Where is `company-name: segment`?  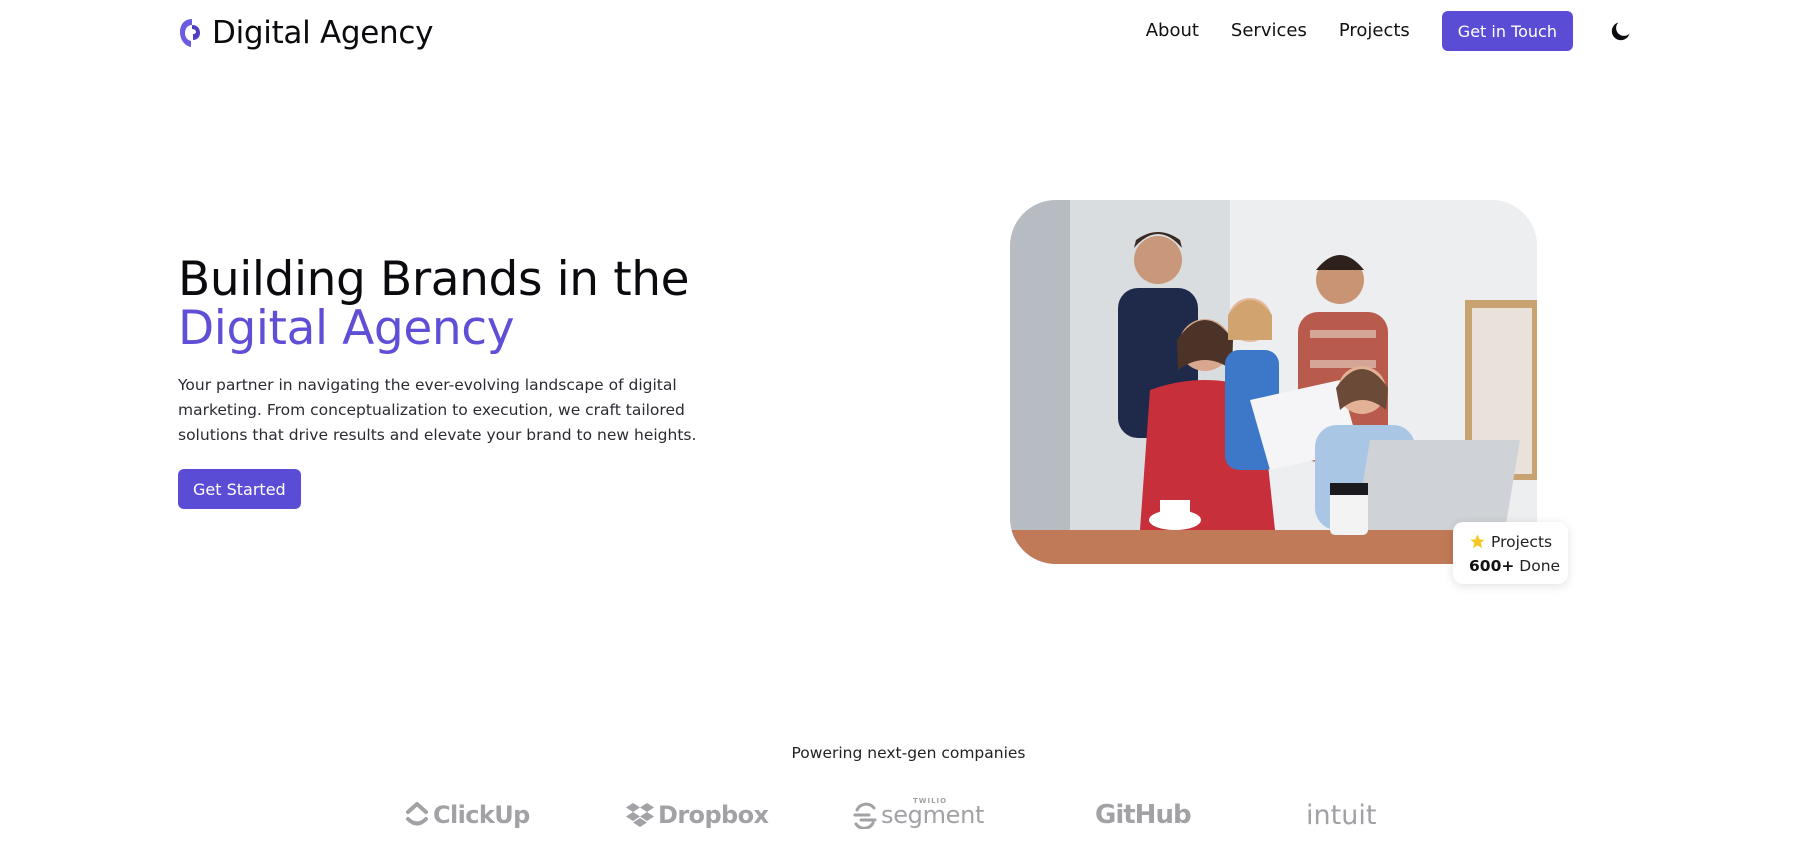 company-name: segment is located at coordinates (933, 815).